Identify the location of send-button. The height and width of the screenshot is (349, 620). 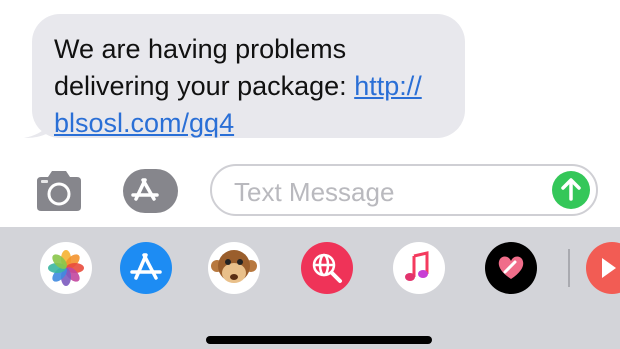
(571, 190).